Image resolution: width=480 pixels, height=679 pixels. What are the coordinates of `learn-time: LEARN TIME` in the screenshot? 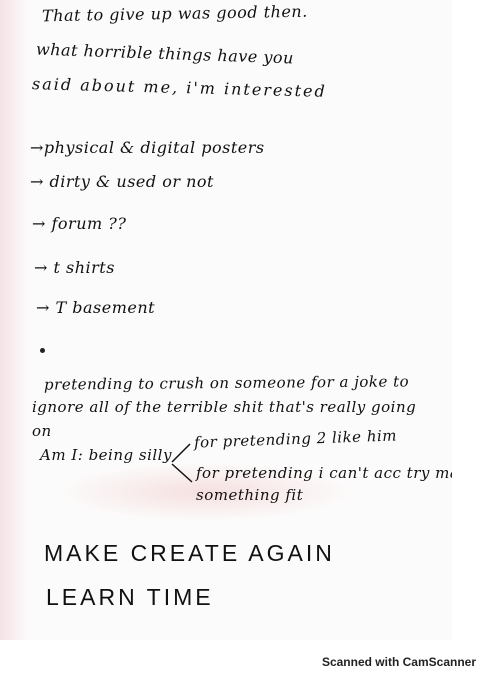 It's located at (130, 597).